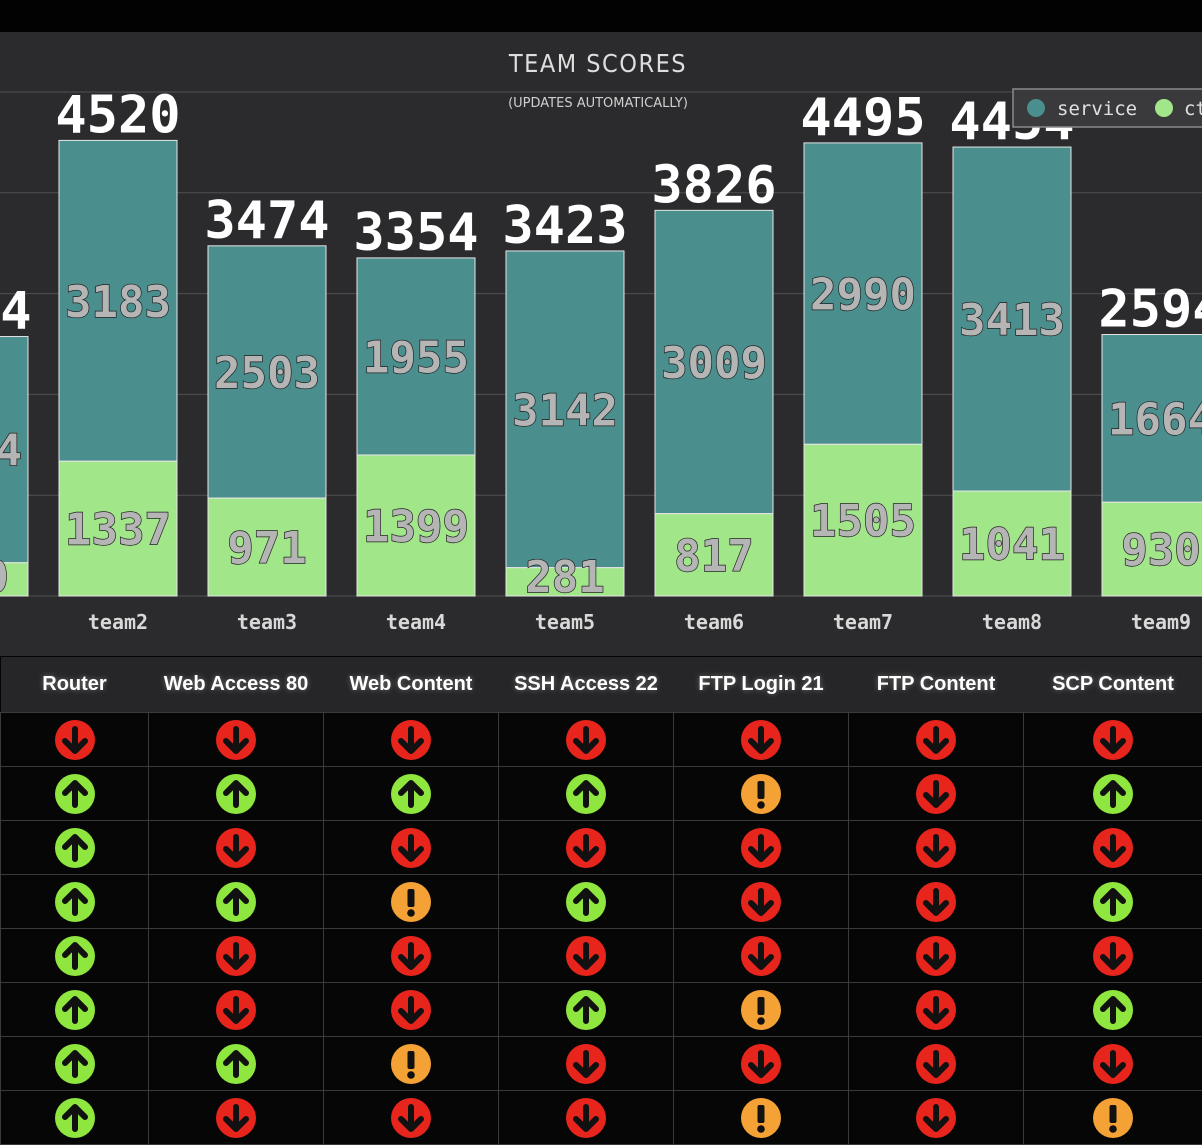 The image size is (1202, 1145). Describe the element at coordinates (862, 118) in the screenshot. I see `bar-total-label: 4495` at that location.